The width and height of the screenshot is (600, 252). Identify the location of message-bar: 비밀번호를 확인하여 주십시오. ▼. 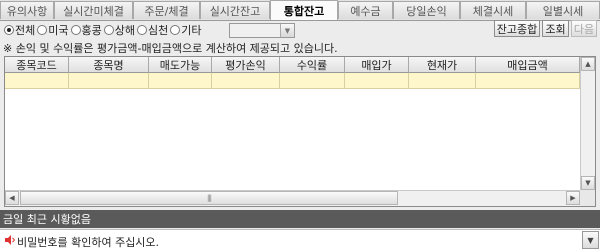
(300, 240).